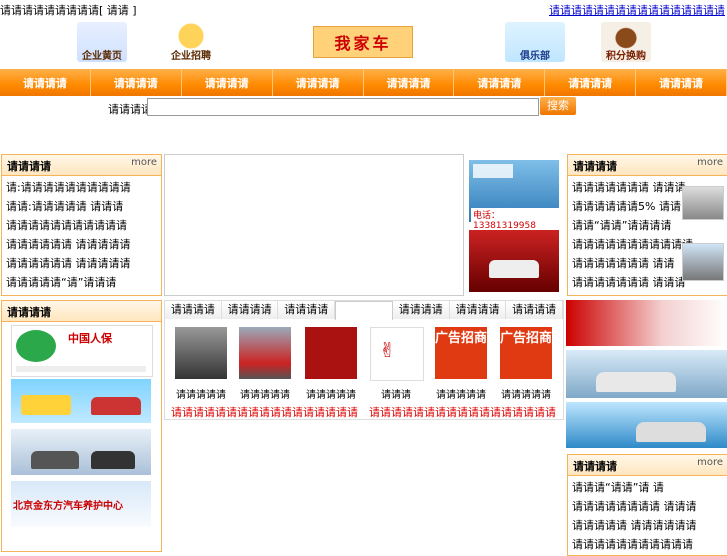 The image size is (727, 556). I want to click on tab-bar: 请请请请 请请请请 请请请请 请请请请 请请请请 请请请请, so click(364, 310).